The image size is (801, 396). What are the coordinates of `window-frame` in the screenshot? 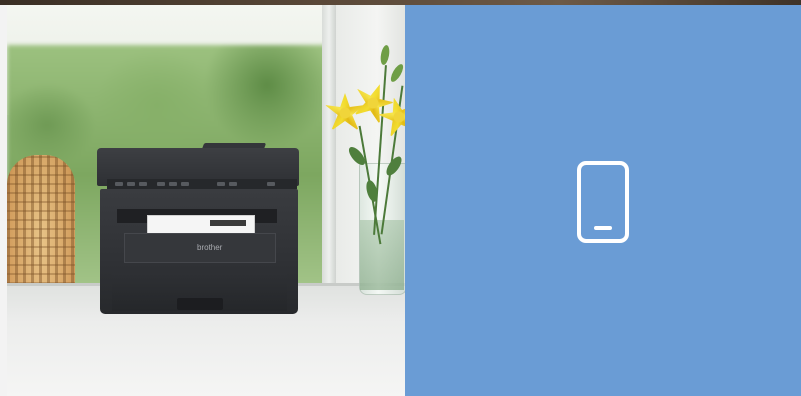 It's located at (329, 155).